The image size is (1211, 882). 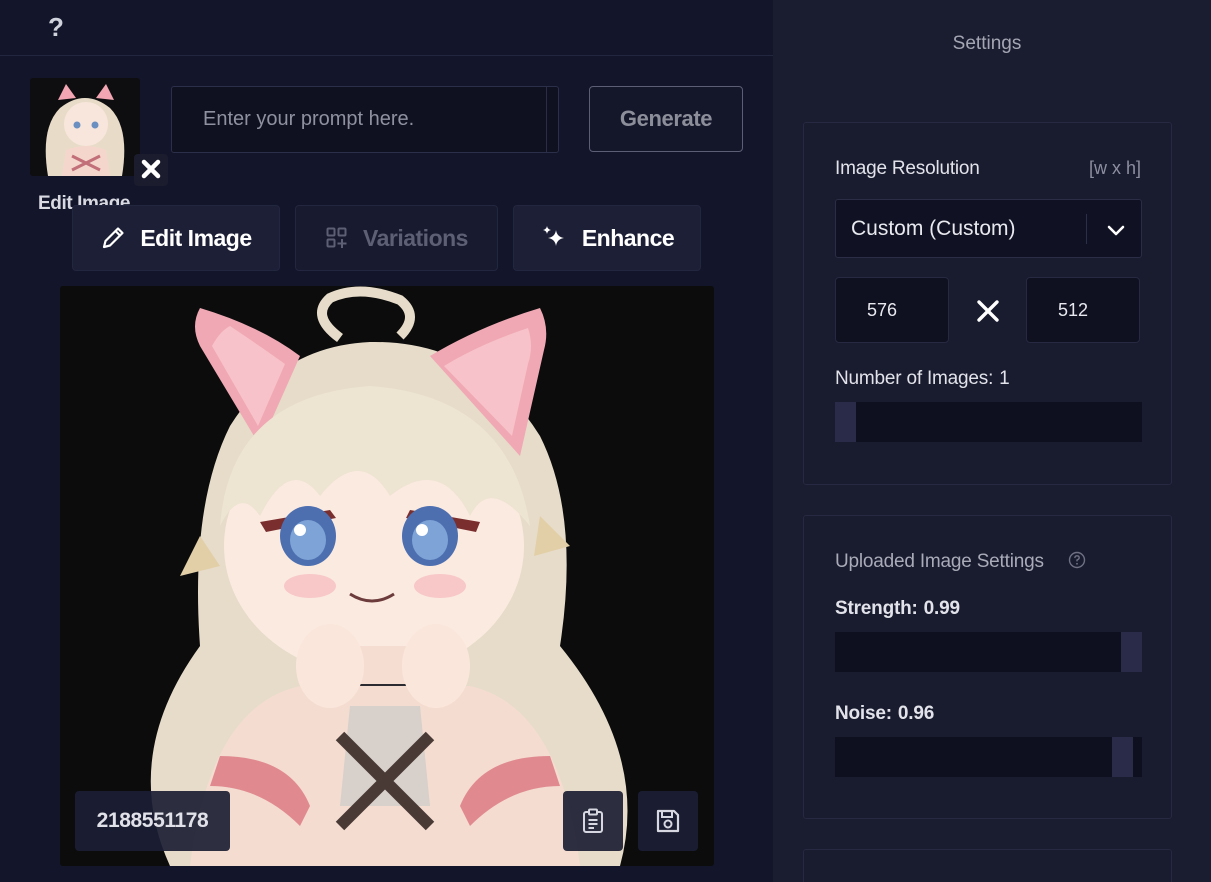 I want to click on additional-settings-card, so click(x=987, y=865).